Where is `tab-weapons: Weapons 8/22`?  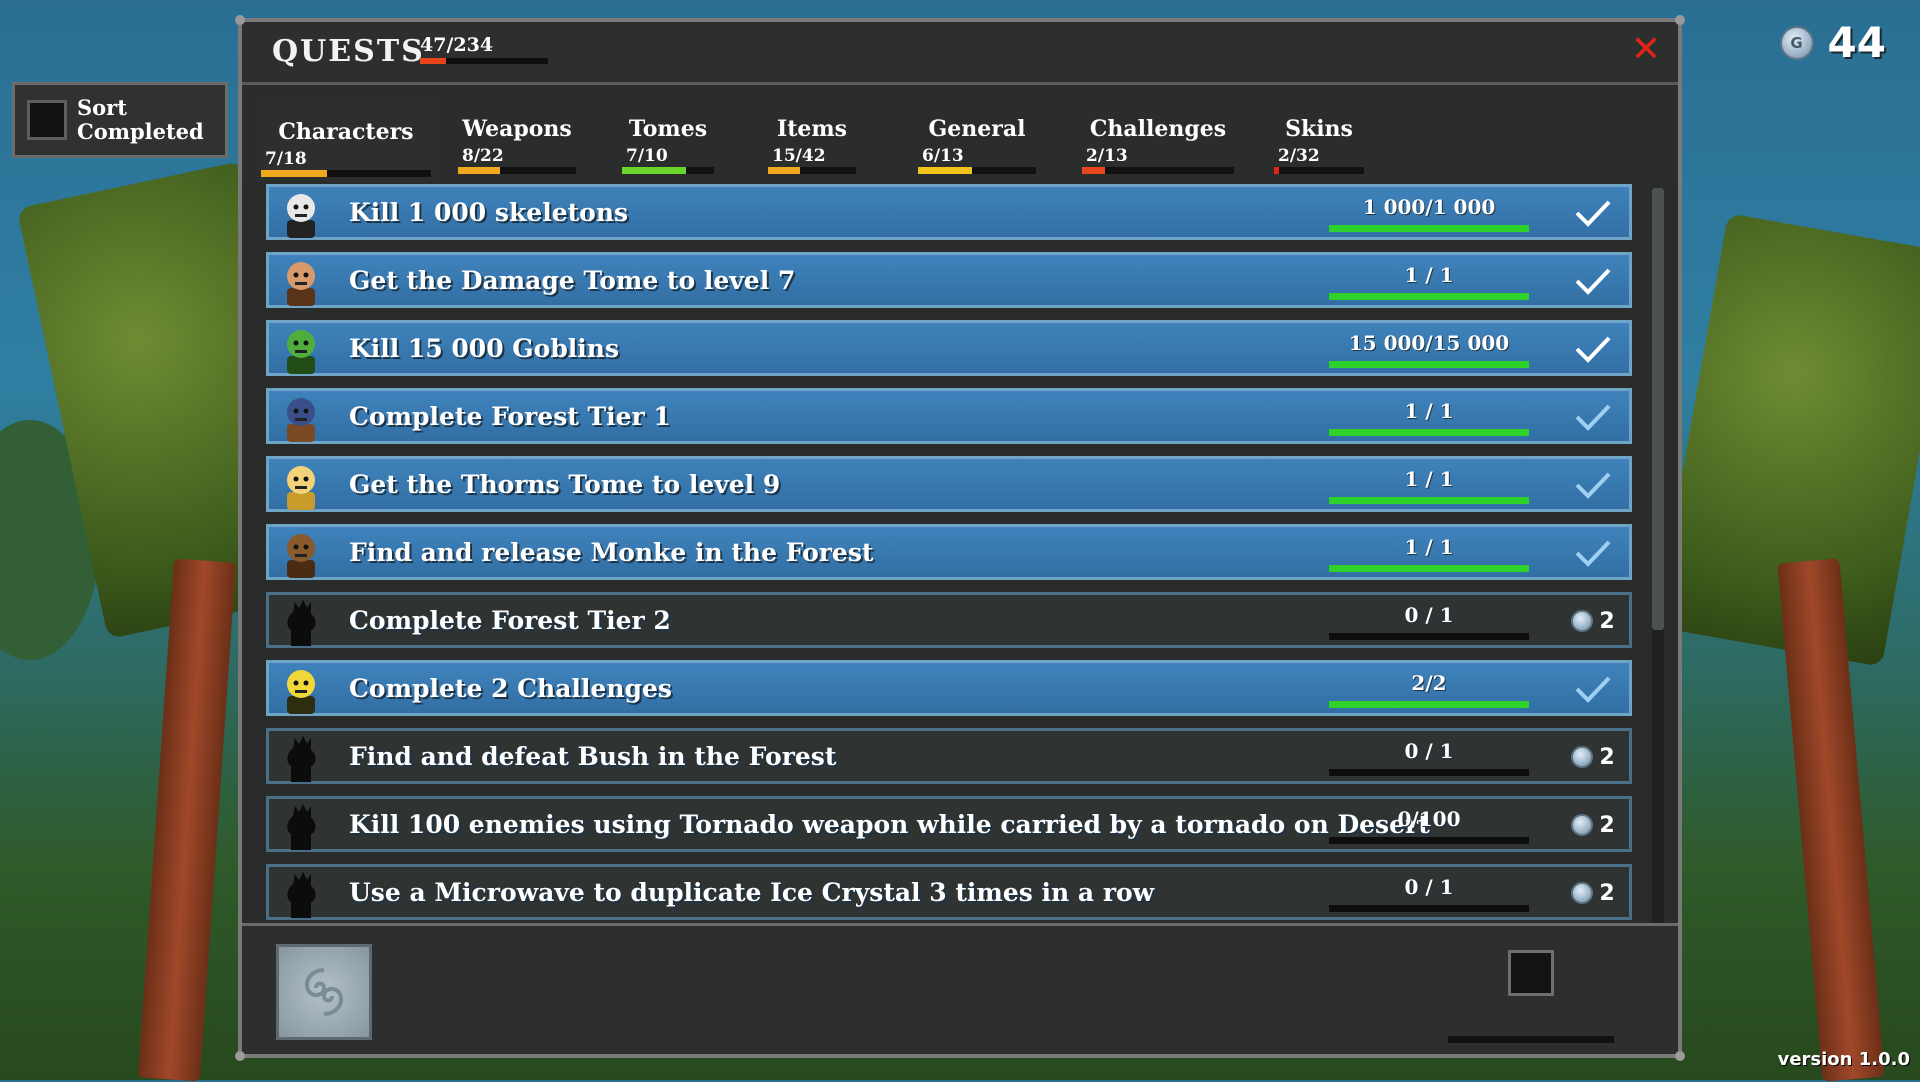
tab-weapons: Weapons 8/22 is located at coordinates (517, 138).